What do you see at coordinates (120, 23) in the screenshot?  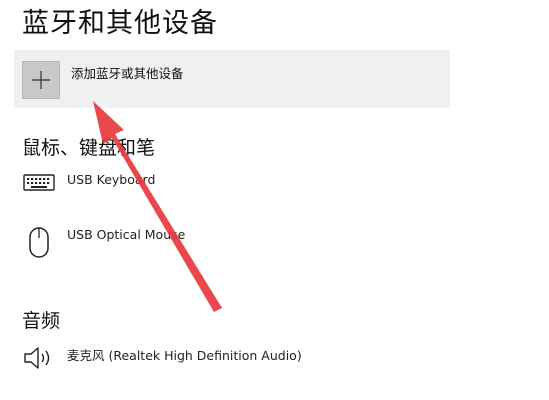 I see `page-title: 蓝牙和其他设备` at bounding box center [120, 23].